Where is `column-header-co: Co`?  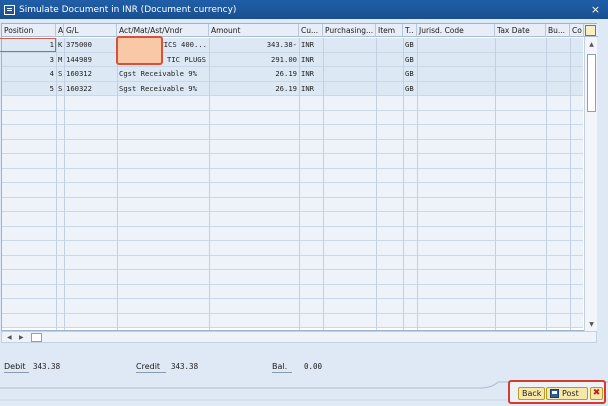 column-header-co: Co is located at coordinates (577, 30).